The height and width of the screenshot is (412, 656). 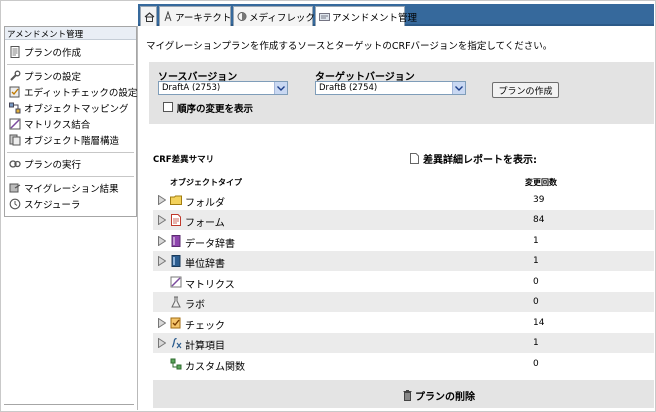 What do you see at coordinates (215, 367) in the screenshot?
I see `object-type-label: カスタム関数` at bounding box center [215, 367].